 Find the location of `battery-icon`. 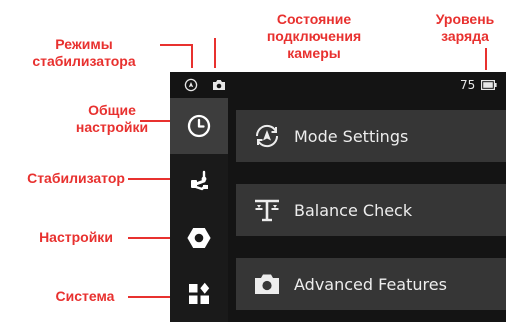

battery-icon is located at coordinates (489, 85).